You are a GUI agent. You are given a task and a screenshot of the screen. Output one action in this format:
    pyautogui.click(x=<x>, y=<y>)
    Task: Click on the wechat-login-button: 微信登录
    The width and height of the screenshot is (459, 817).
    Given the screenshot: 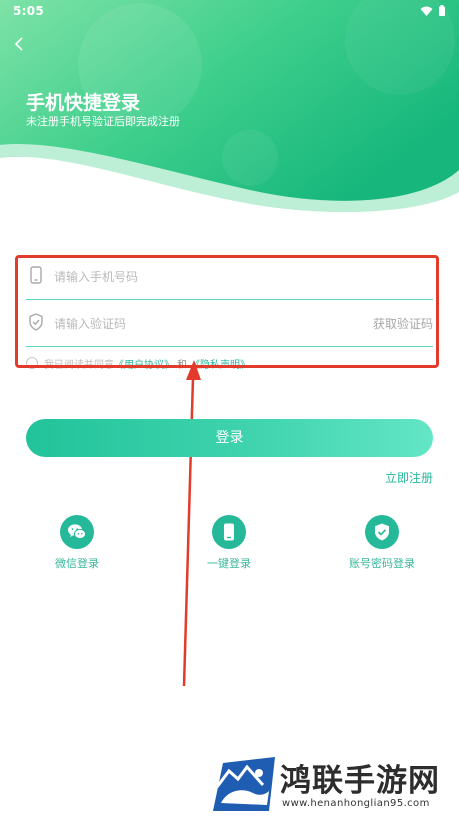 What is the action you would take?
    pyautogui.click(x=77, y=543)
    